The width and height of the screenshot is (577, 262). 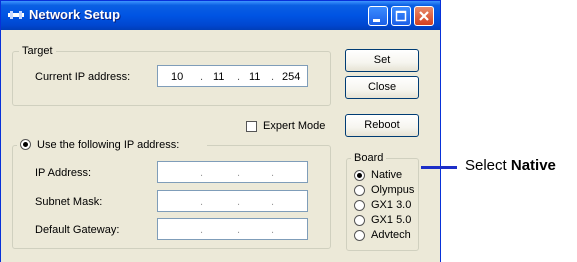 What do you see at coordinates (232, 201) in the screenshot?
I see `subnet-mask-field: . . .` at bounding box center [232, 201].